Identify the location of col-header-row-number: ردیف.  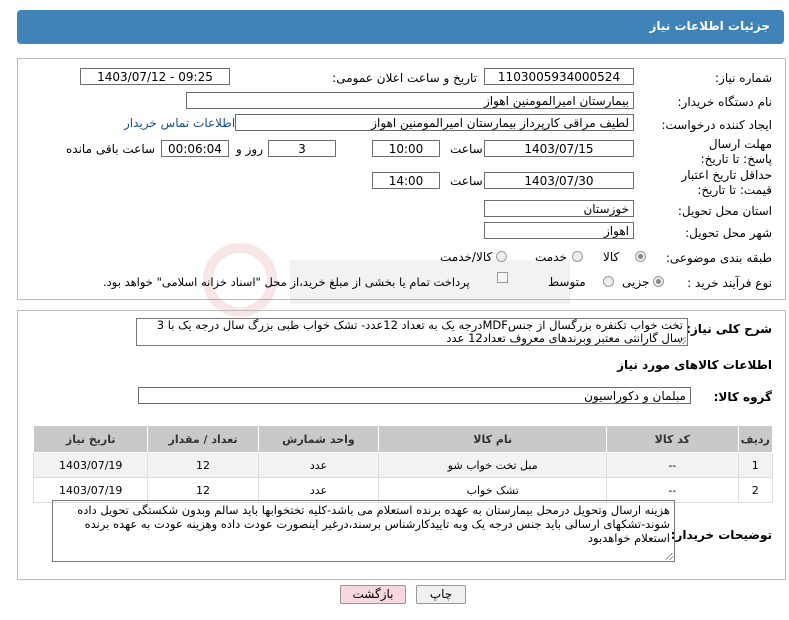
(755, 439).